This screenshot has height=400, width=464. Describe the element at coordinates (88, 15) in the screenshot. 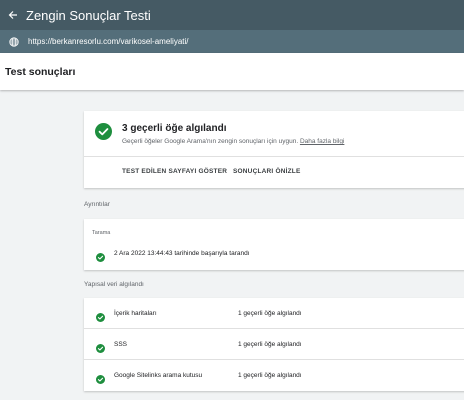

I see `app-title: Zengin Sonuçlar Testi` at that location.